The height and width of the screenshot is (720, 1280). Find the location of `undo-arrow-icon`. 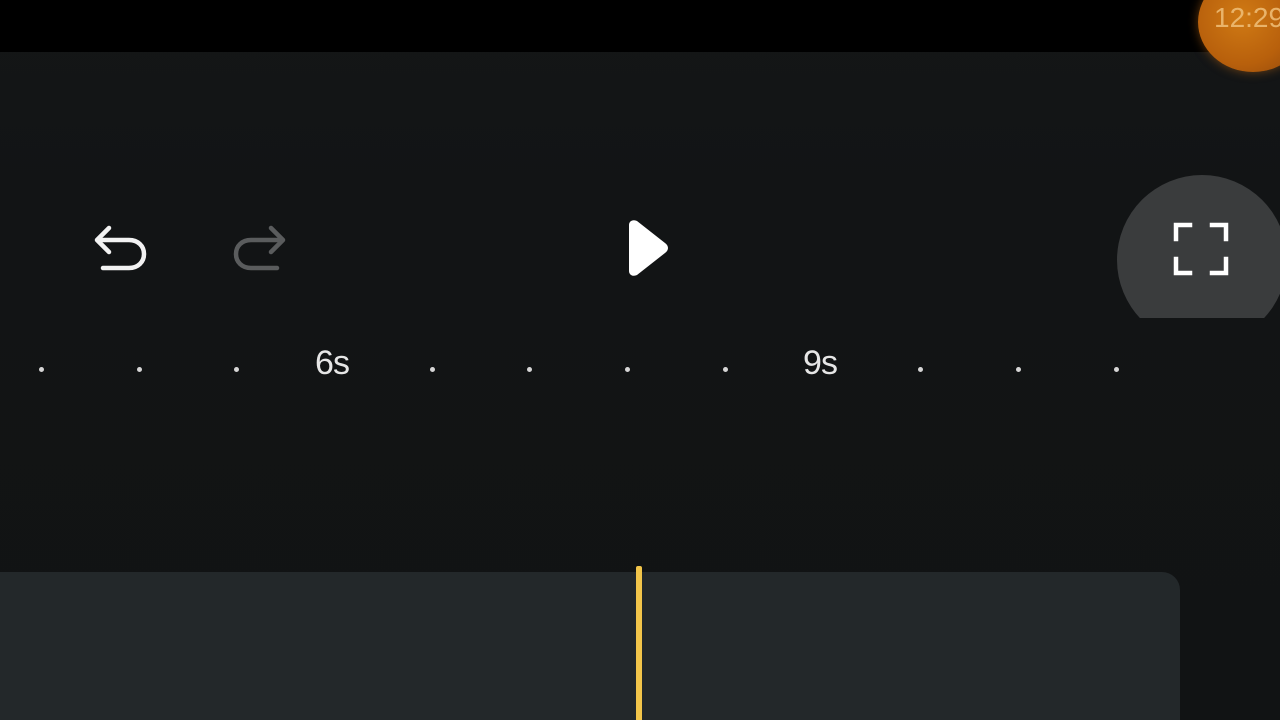

undo-arrow-icon is located at coordinates (121, 249).